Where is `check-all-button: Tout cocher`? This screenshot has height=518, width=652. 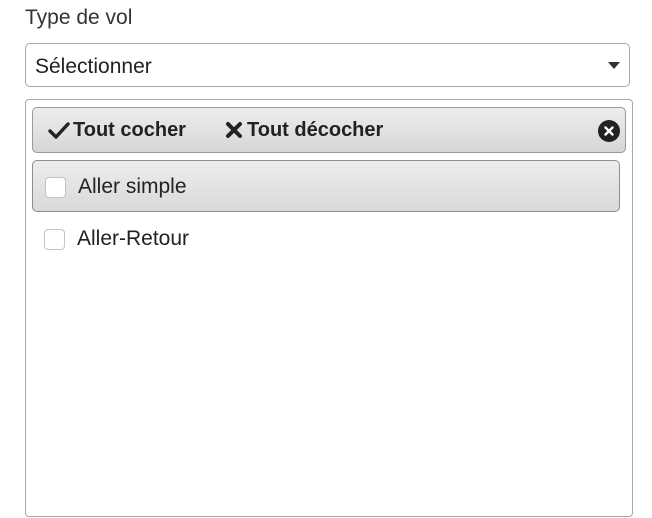 check-all-button: Tout cocher is located at coordinates (117, 130).